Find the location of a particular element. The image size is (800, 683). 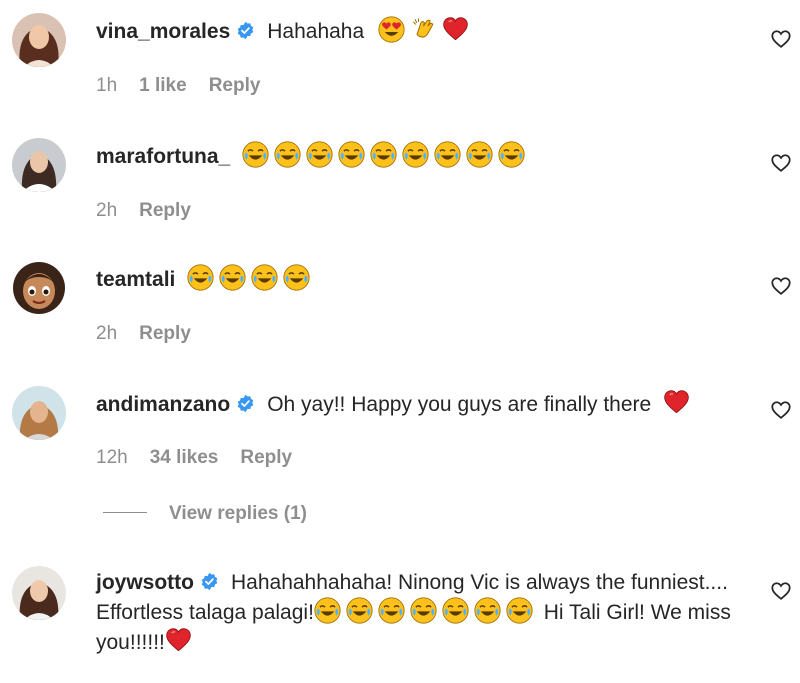

view-replies-label: View replies (1) is located at coordinates (238, 513).